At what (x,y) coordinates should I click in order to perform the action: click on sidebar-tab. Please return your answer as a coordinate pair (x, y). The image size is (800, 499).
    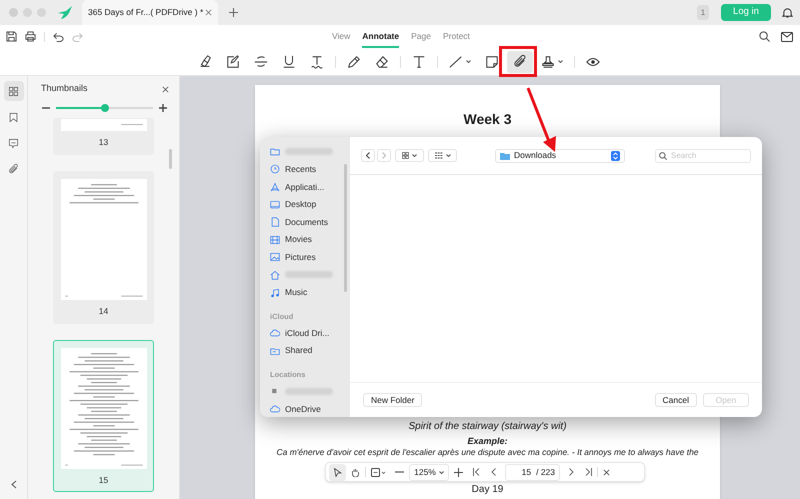
    Looking at the image, I should click on (14, 91).